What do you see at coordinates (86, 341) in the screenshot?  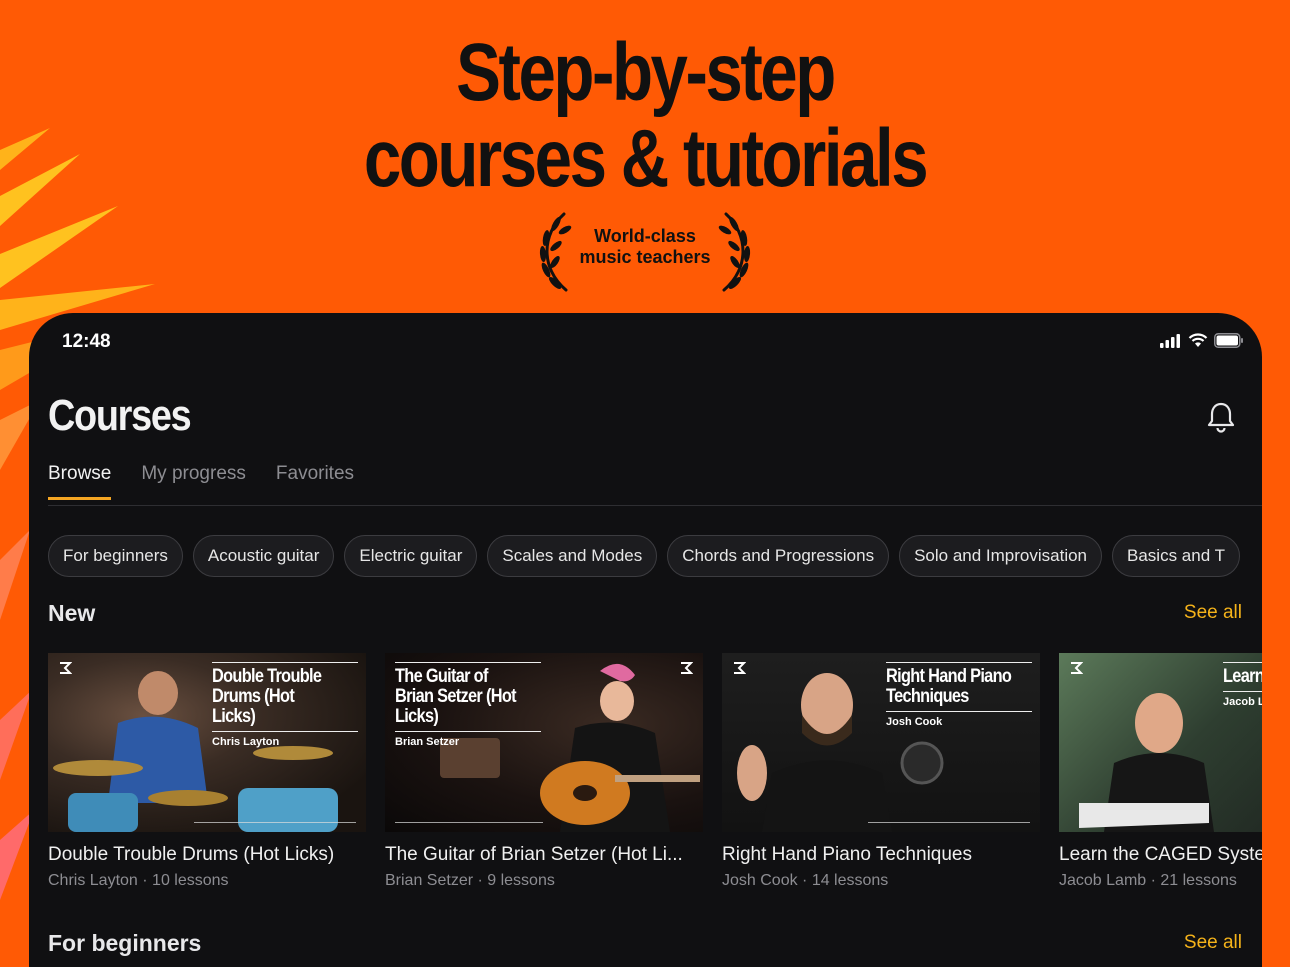 I see `status-time: 12:48` at bounding box center [86, 341].